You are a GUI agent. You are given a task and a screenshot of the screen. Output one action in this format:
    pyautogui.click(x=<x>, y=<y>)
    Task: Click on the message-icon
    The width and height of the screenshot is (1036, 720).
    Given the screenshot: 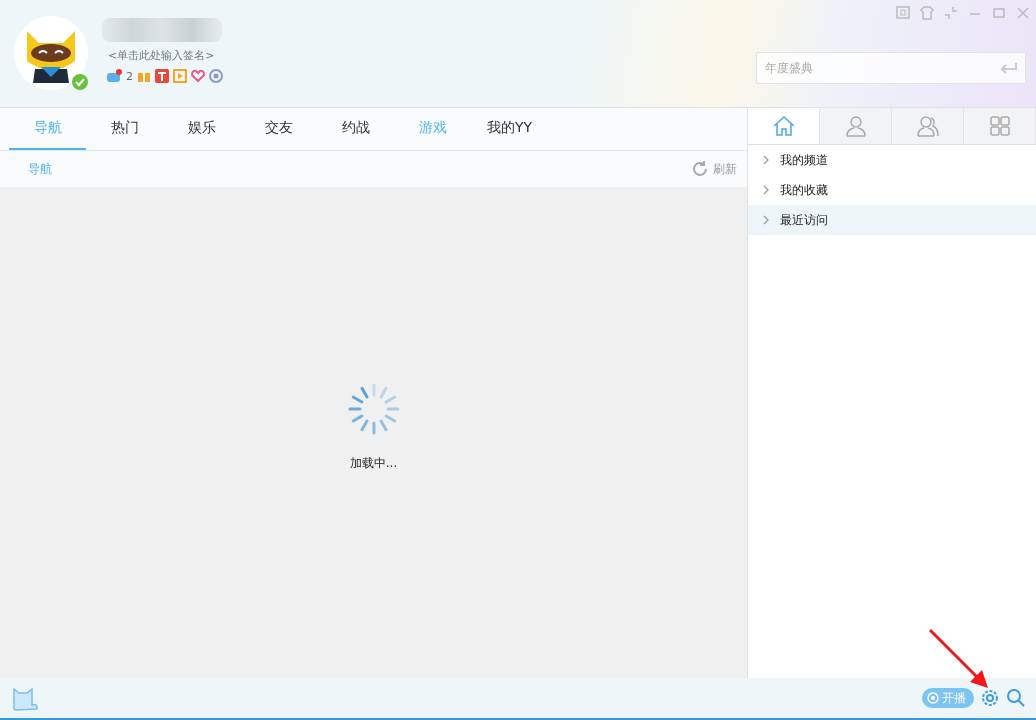 What is the action you would take?
    pyautogui.click(x=903, y=13)
    